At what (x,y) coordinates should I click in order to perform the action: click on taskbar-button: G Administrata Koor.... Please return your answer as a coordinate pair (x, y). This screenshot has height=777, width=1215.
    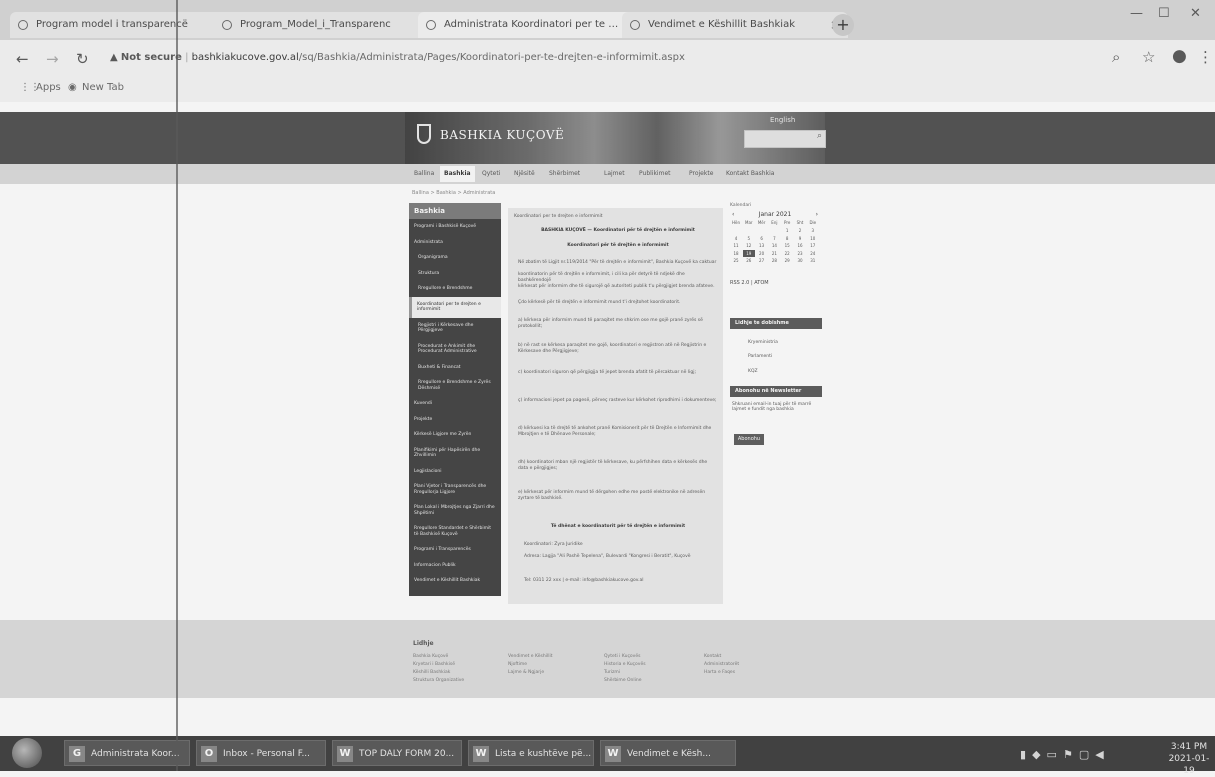
    Looking at the image, I should click on (127, 753).